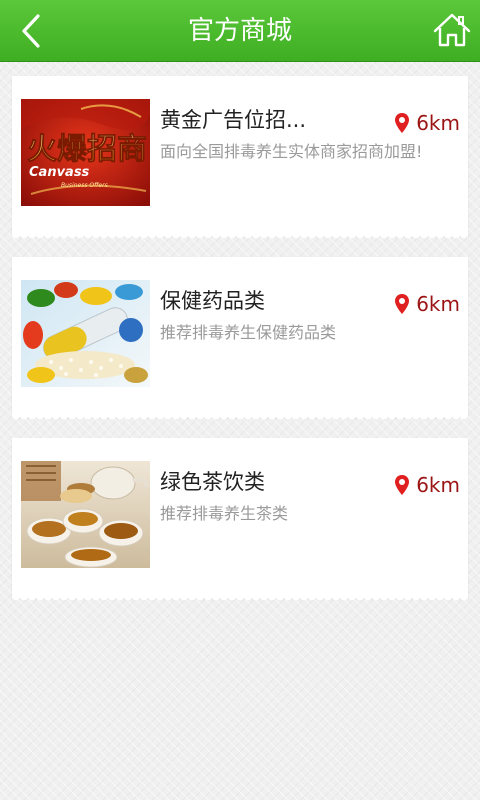 The width and height of the screenshot is (480, 800). I want to click on home-button, so click(452, 30).